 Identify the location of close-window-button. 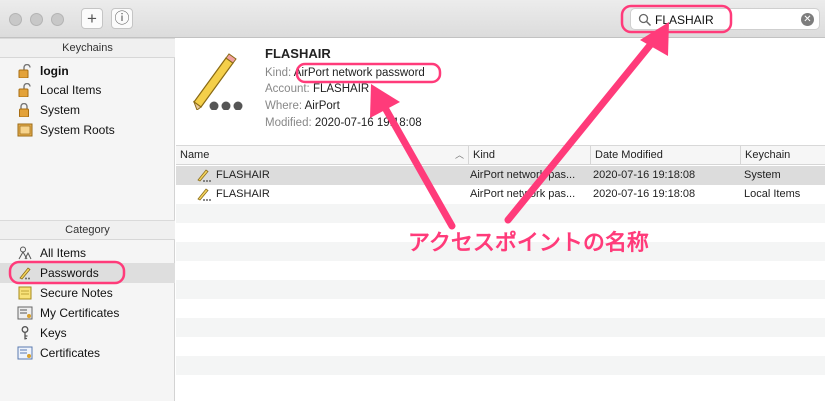
(15, 19).